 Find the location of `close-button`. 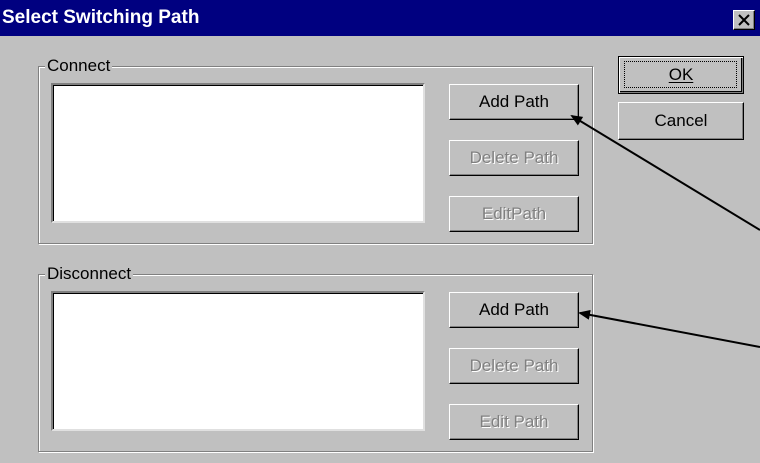

close-button is located at coordinates (744, 20).